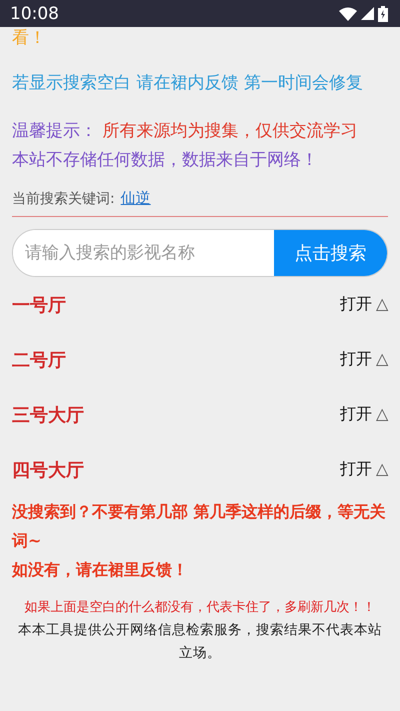 This screenshot has height=711, width=400. Describe the element at coordinates (348, 13) in the screenshot. I see `wifi-icon` at that location.